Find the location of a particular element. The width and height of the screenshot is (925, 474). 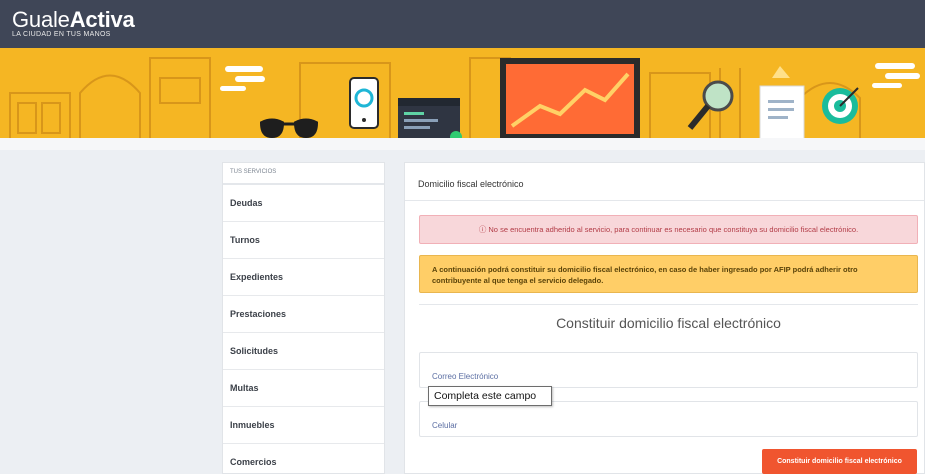

sidebar-item-label: Deudas is located at coordinates (246, 203).